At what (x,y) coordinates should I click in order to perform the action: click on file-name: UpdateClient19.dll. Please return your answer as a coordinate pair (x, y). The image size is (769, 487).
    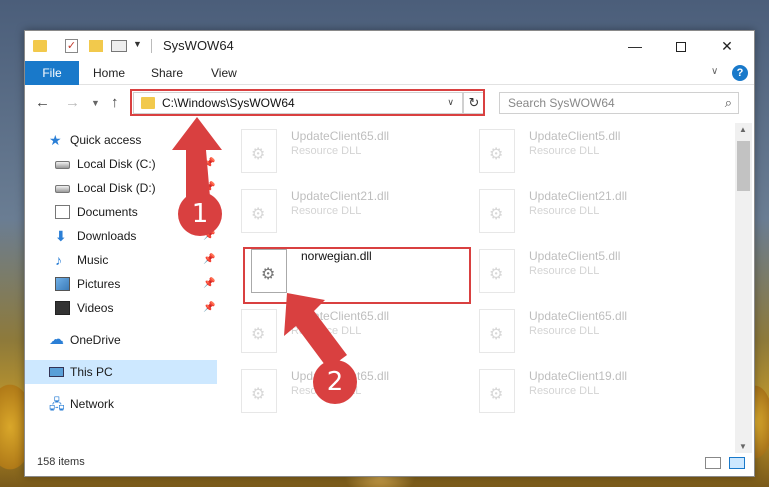
    Looking at the image, I should click on (578, 376).